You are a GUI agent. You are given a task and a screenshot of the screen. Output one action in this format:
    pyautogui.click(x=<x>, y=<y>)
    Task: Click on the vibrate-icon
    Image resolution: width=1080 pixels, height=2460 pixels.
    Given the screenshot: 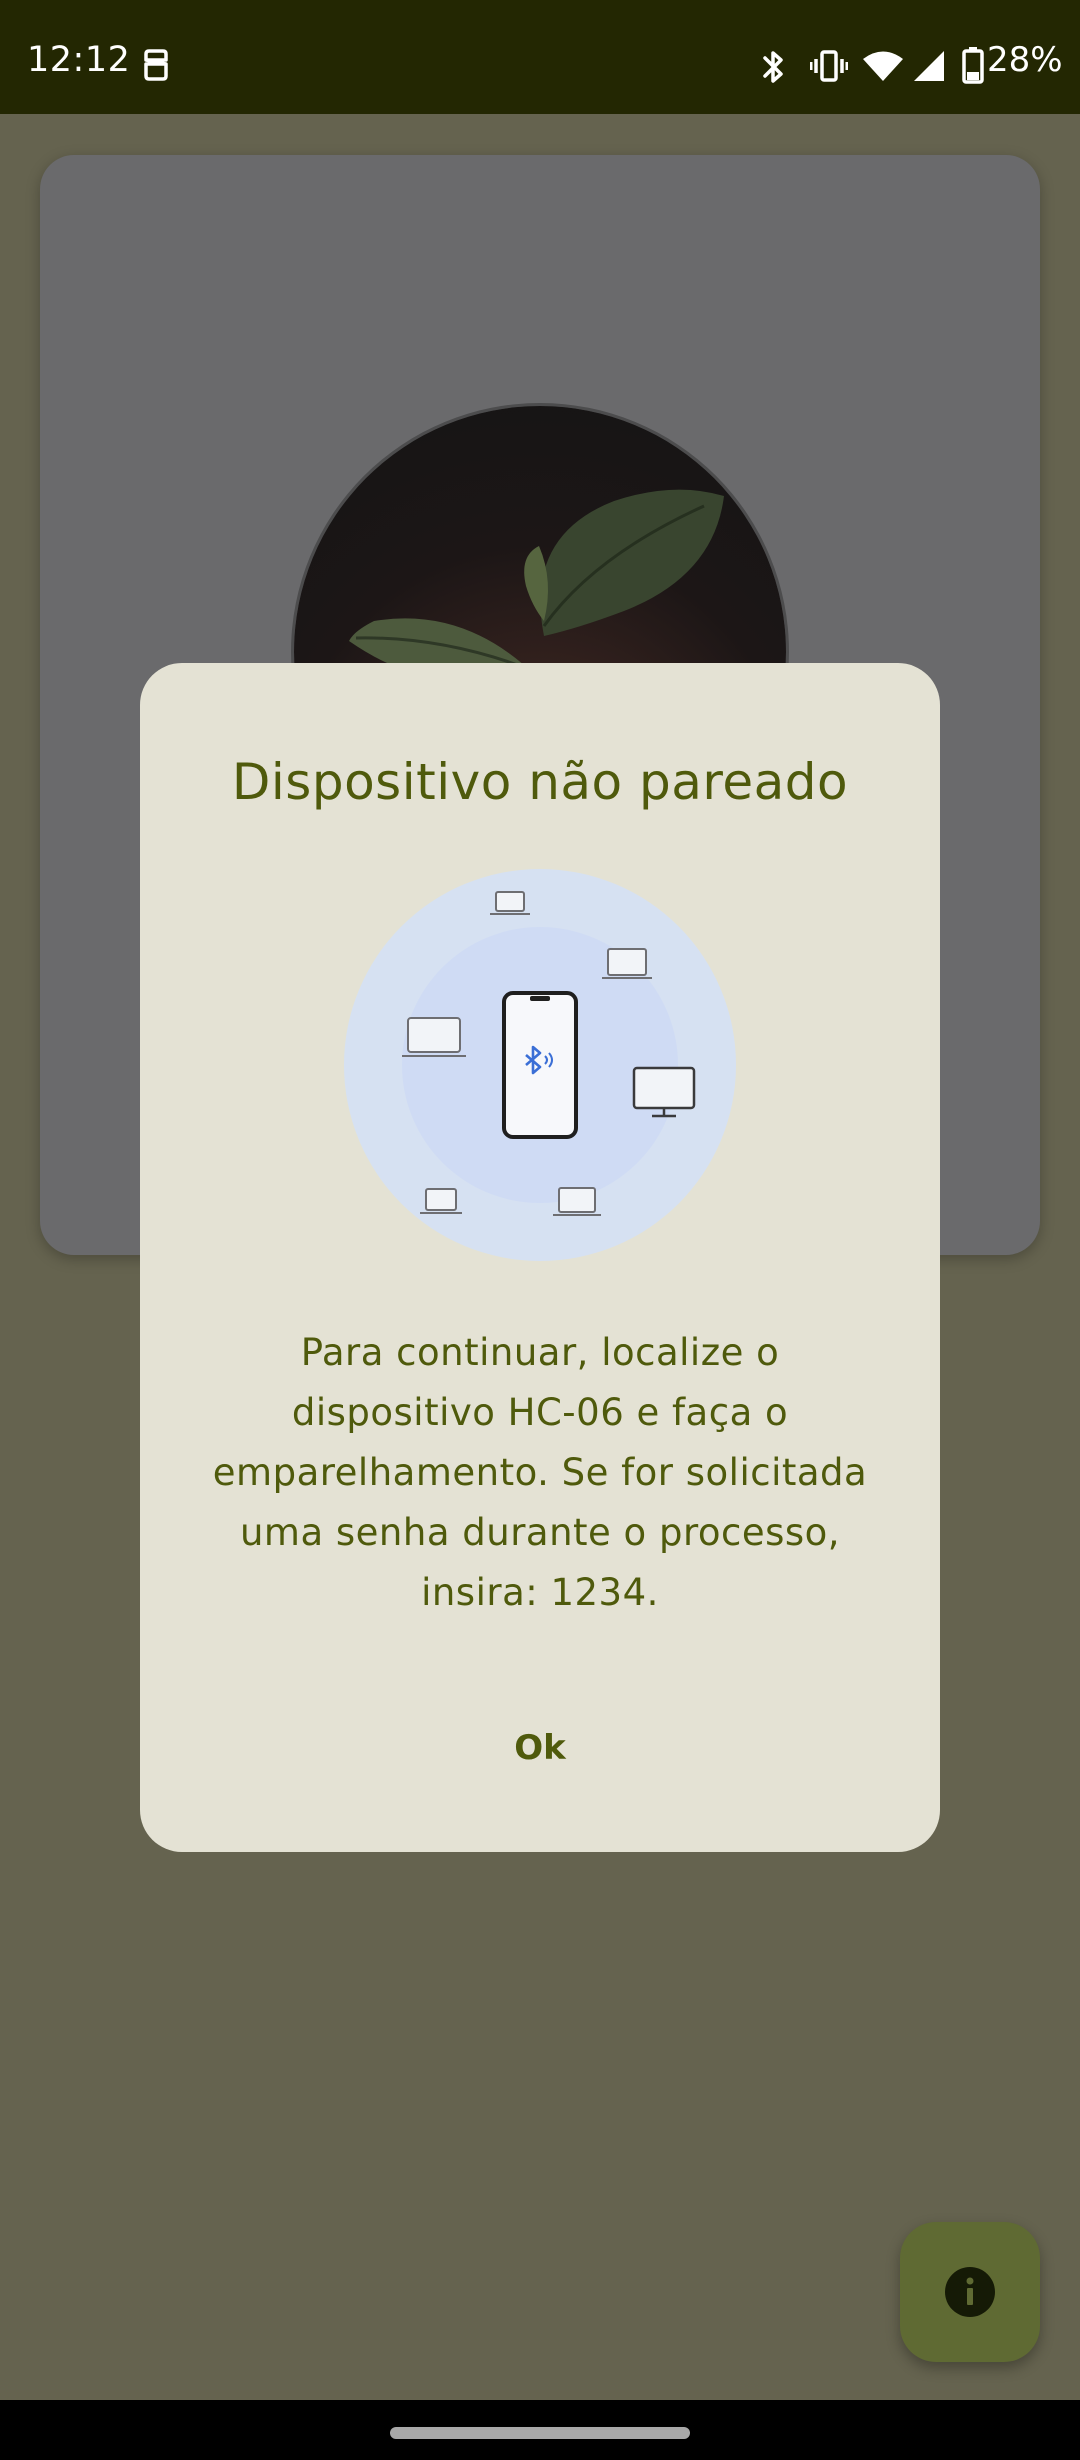 What is the action you would take?
    pyautogui.click(x=829, y=66)
    